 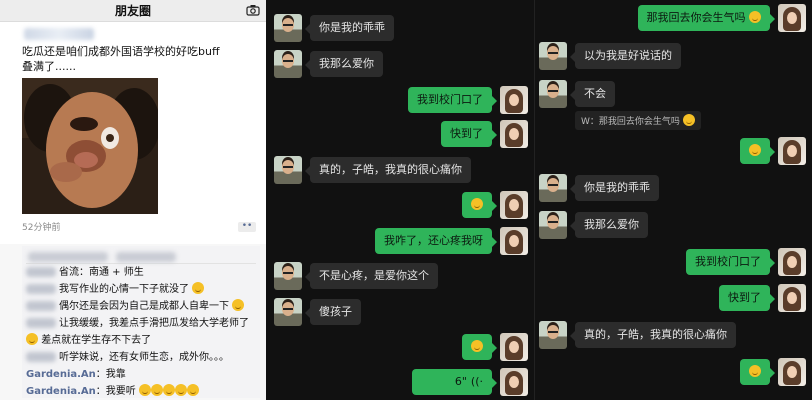 I want to click on comment-item: 偶尔还是会因为自己是成都人自卑一下, so click(x=141, y=306).